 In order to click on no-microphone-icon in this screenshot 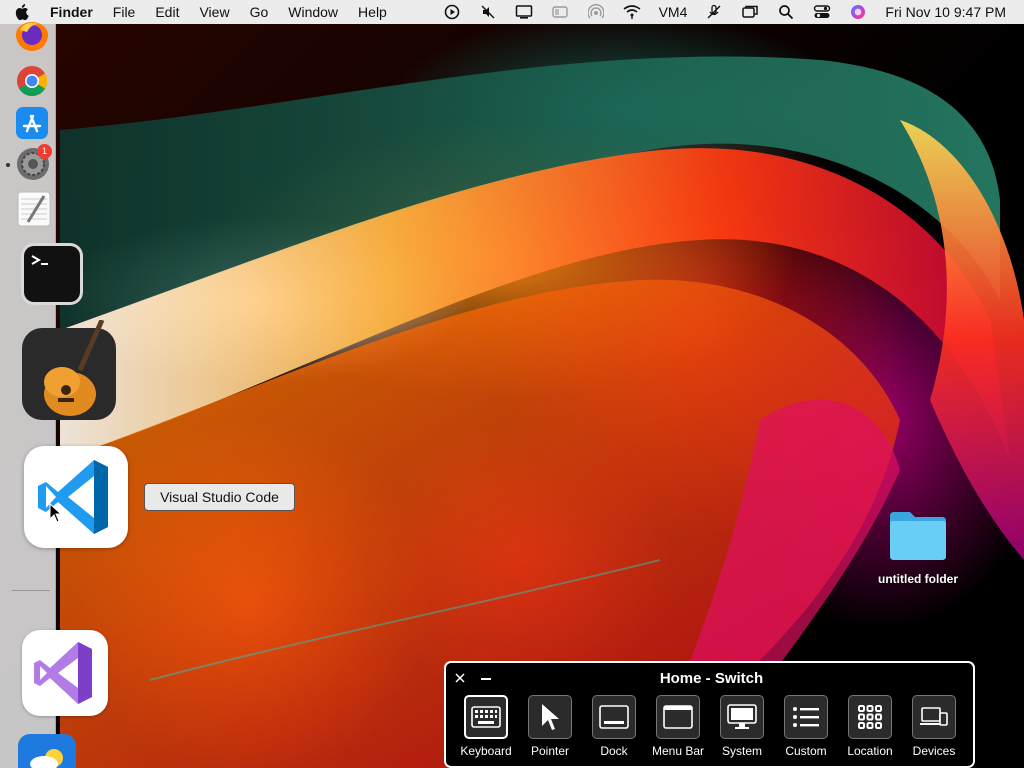, I will do `click(714, 12)`.